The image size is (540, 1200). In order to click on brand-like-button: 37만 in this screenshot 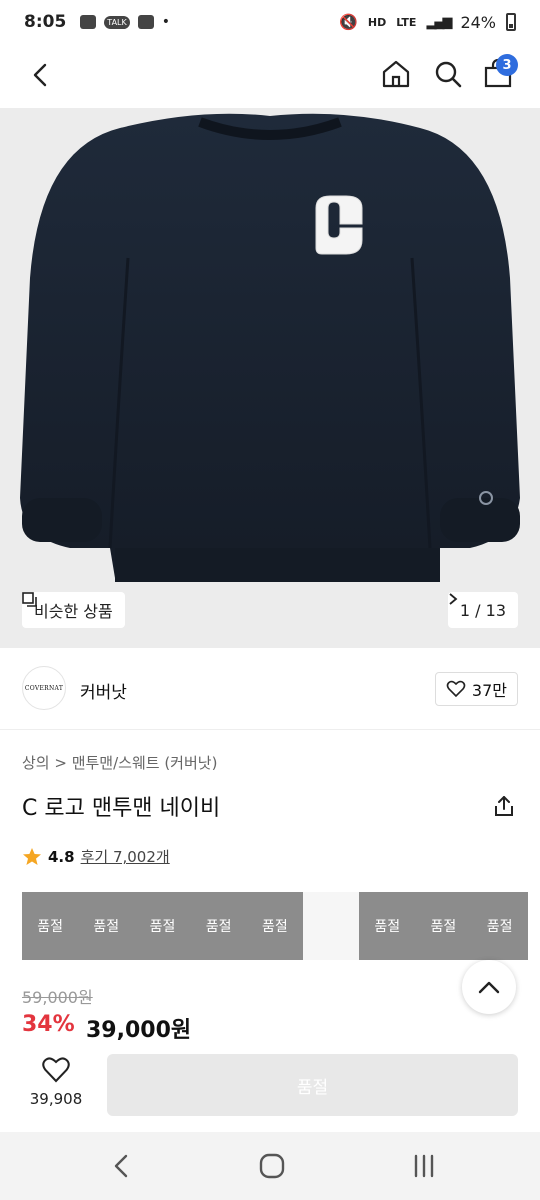, I will do `click(476, 689)`.